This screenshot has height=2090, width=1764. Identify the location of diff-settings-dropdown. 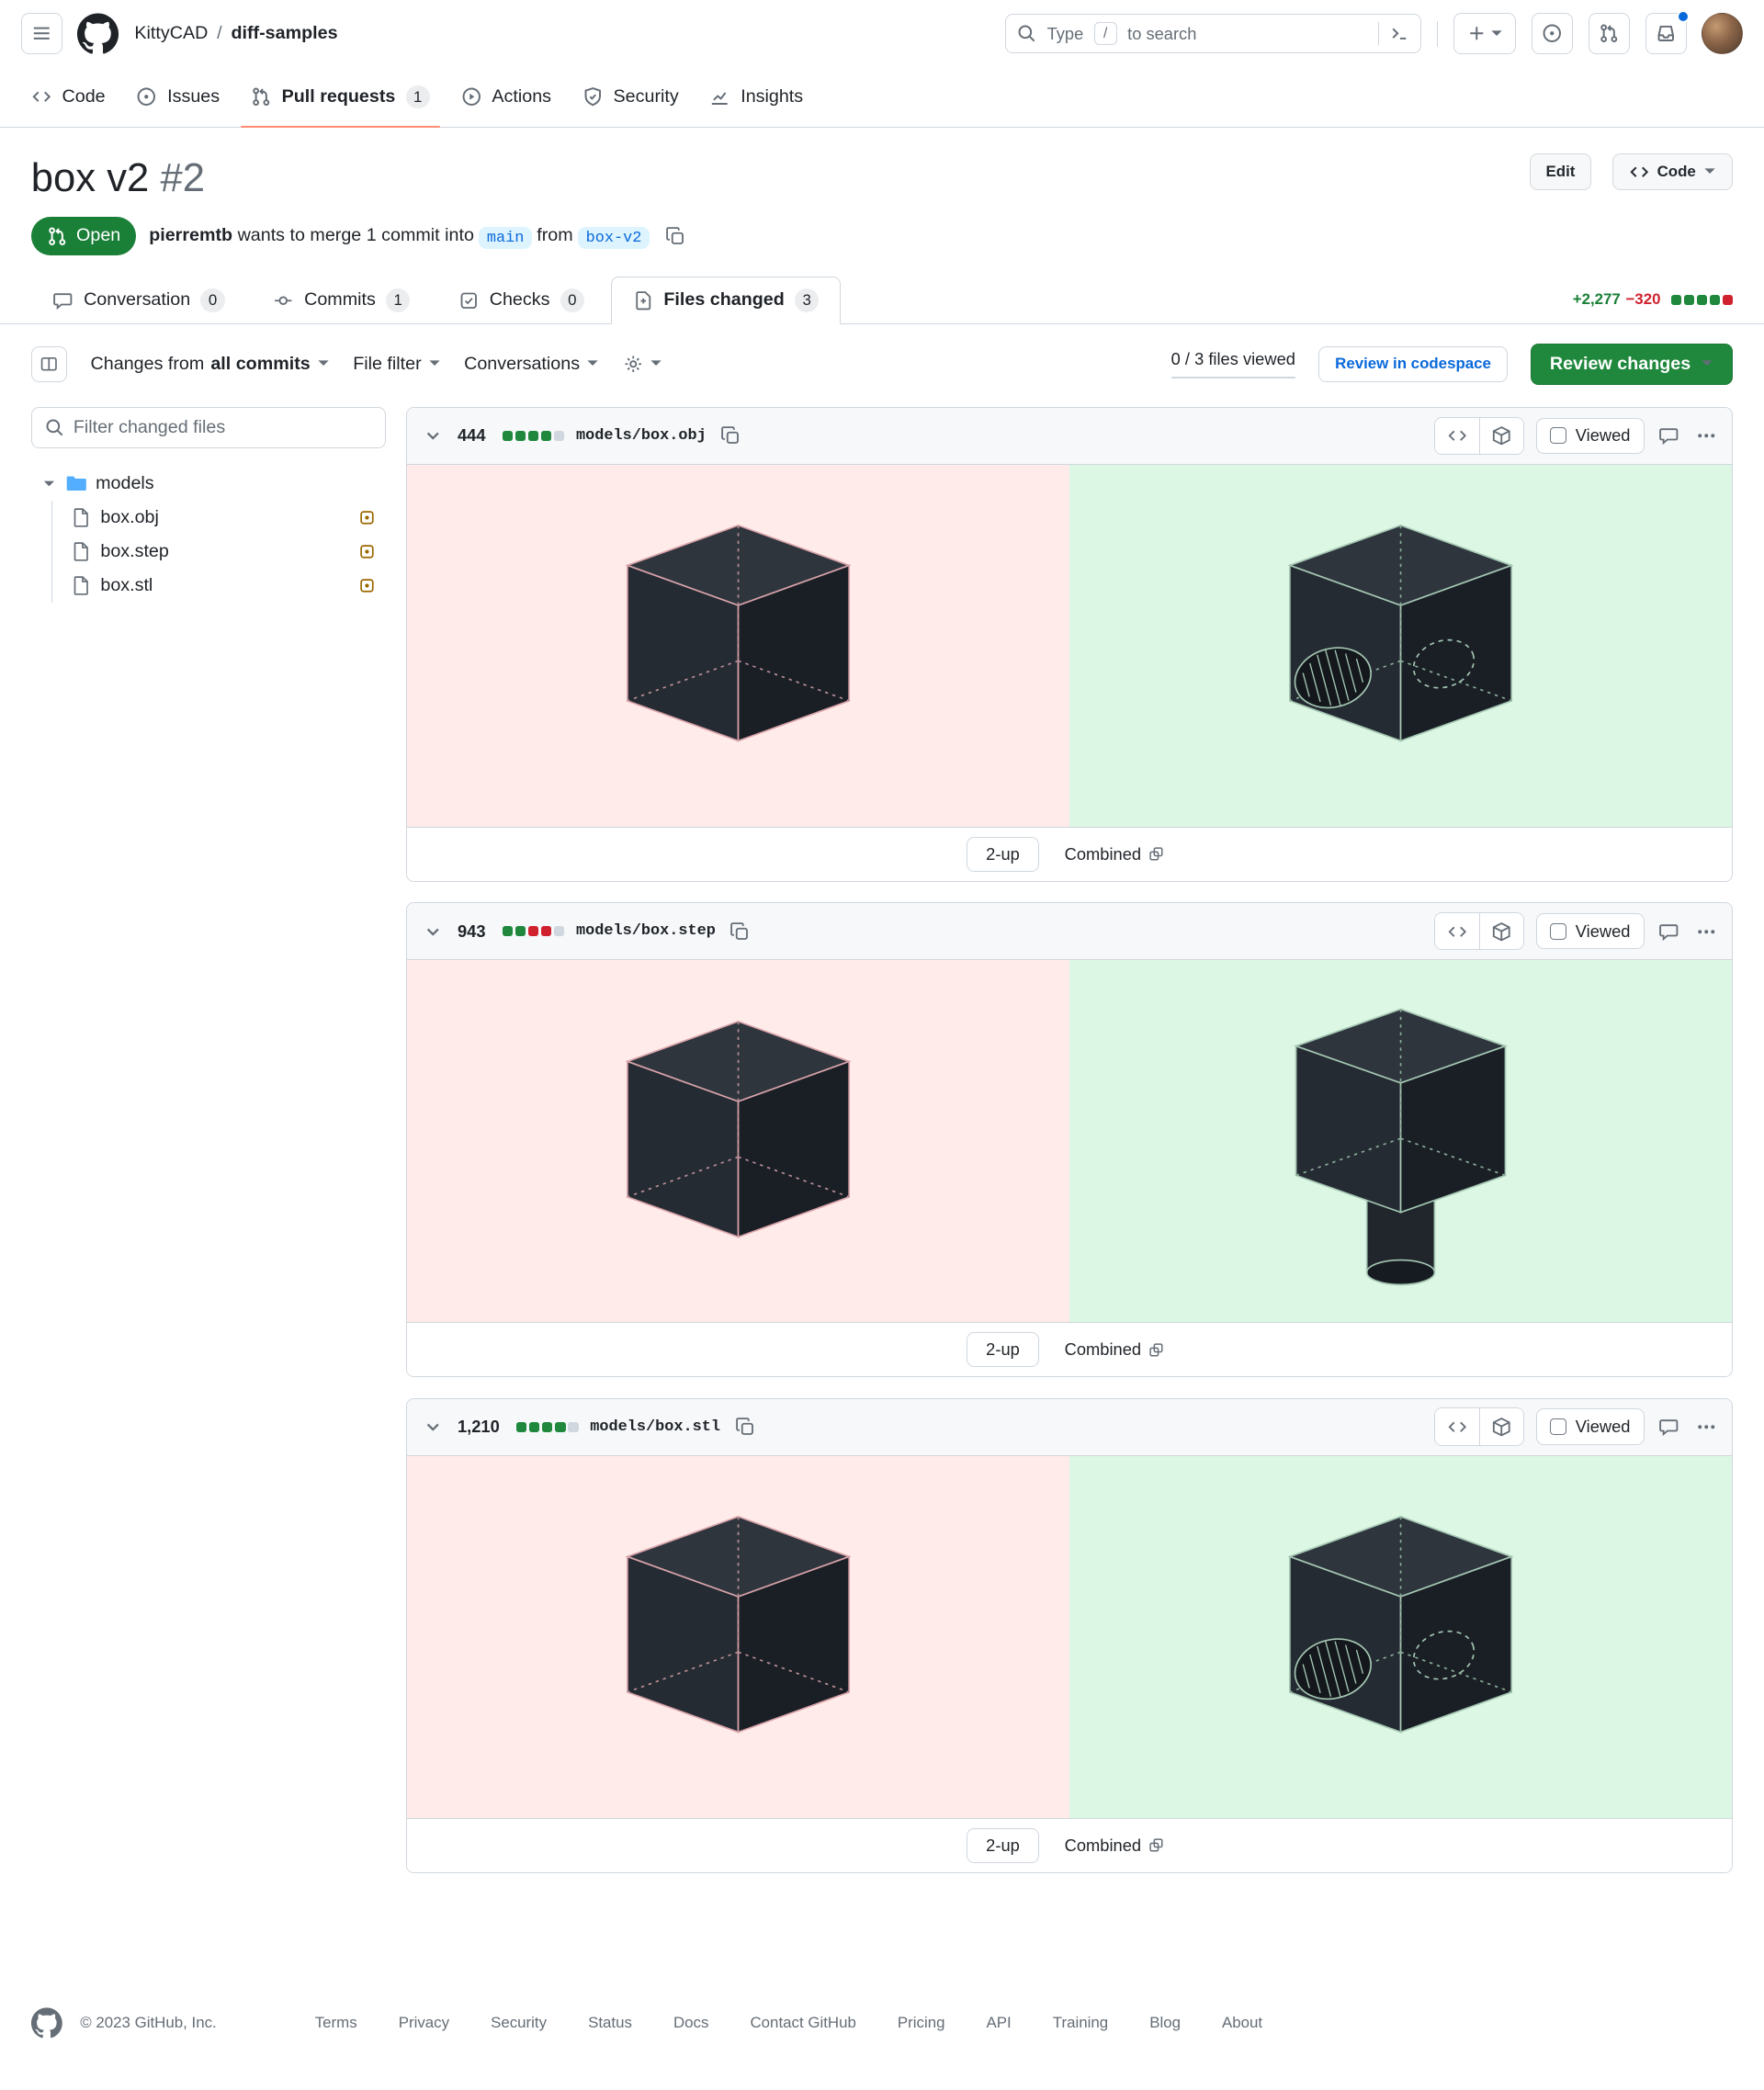
(643, 364).